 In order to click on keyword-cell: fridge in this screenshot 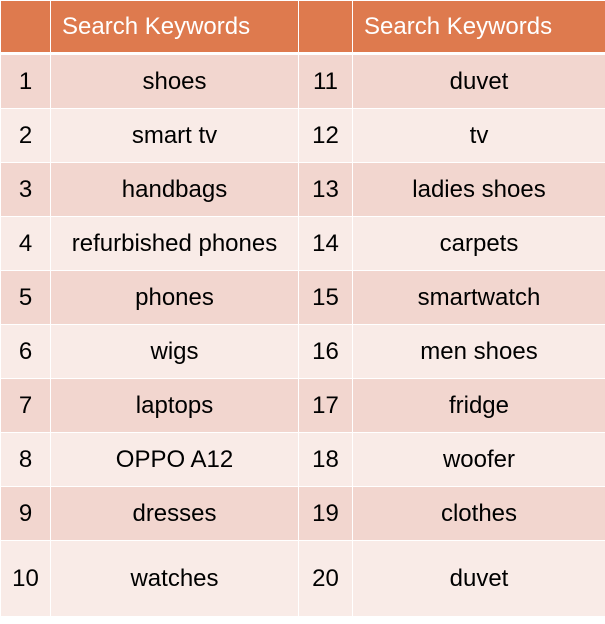, I will do `click(478, 405)`.